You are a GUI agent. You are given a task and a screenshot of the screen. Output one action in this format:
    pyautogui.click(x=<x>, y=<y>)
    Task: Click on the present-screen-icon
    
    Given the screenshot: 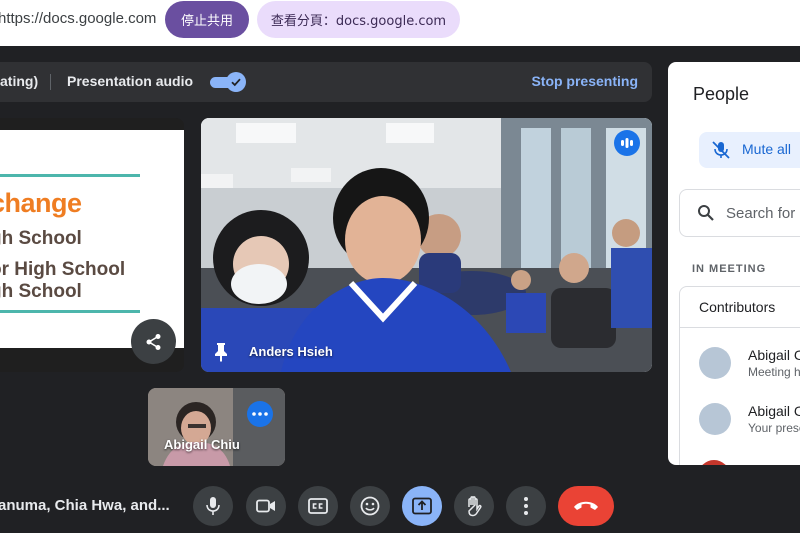 What is the action you would take?
    pyautogui.click(x=422, y=506)
    